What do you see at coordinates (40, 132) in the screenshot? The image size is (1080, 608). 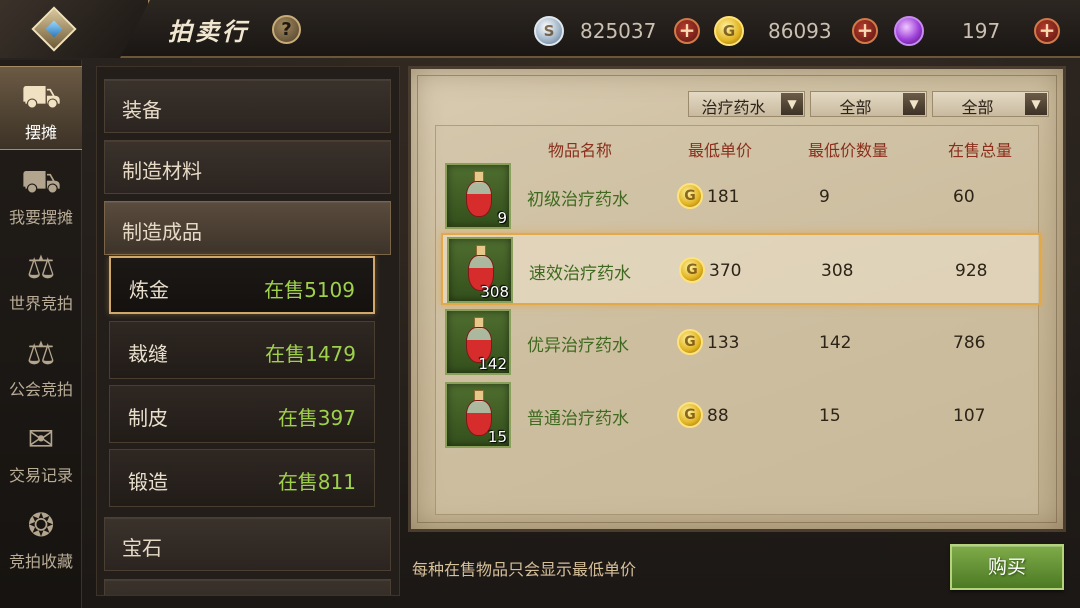 I see `nav-stall-label: 摆摊` at bounding box center [40, 132].